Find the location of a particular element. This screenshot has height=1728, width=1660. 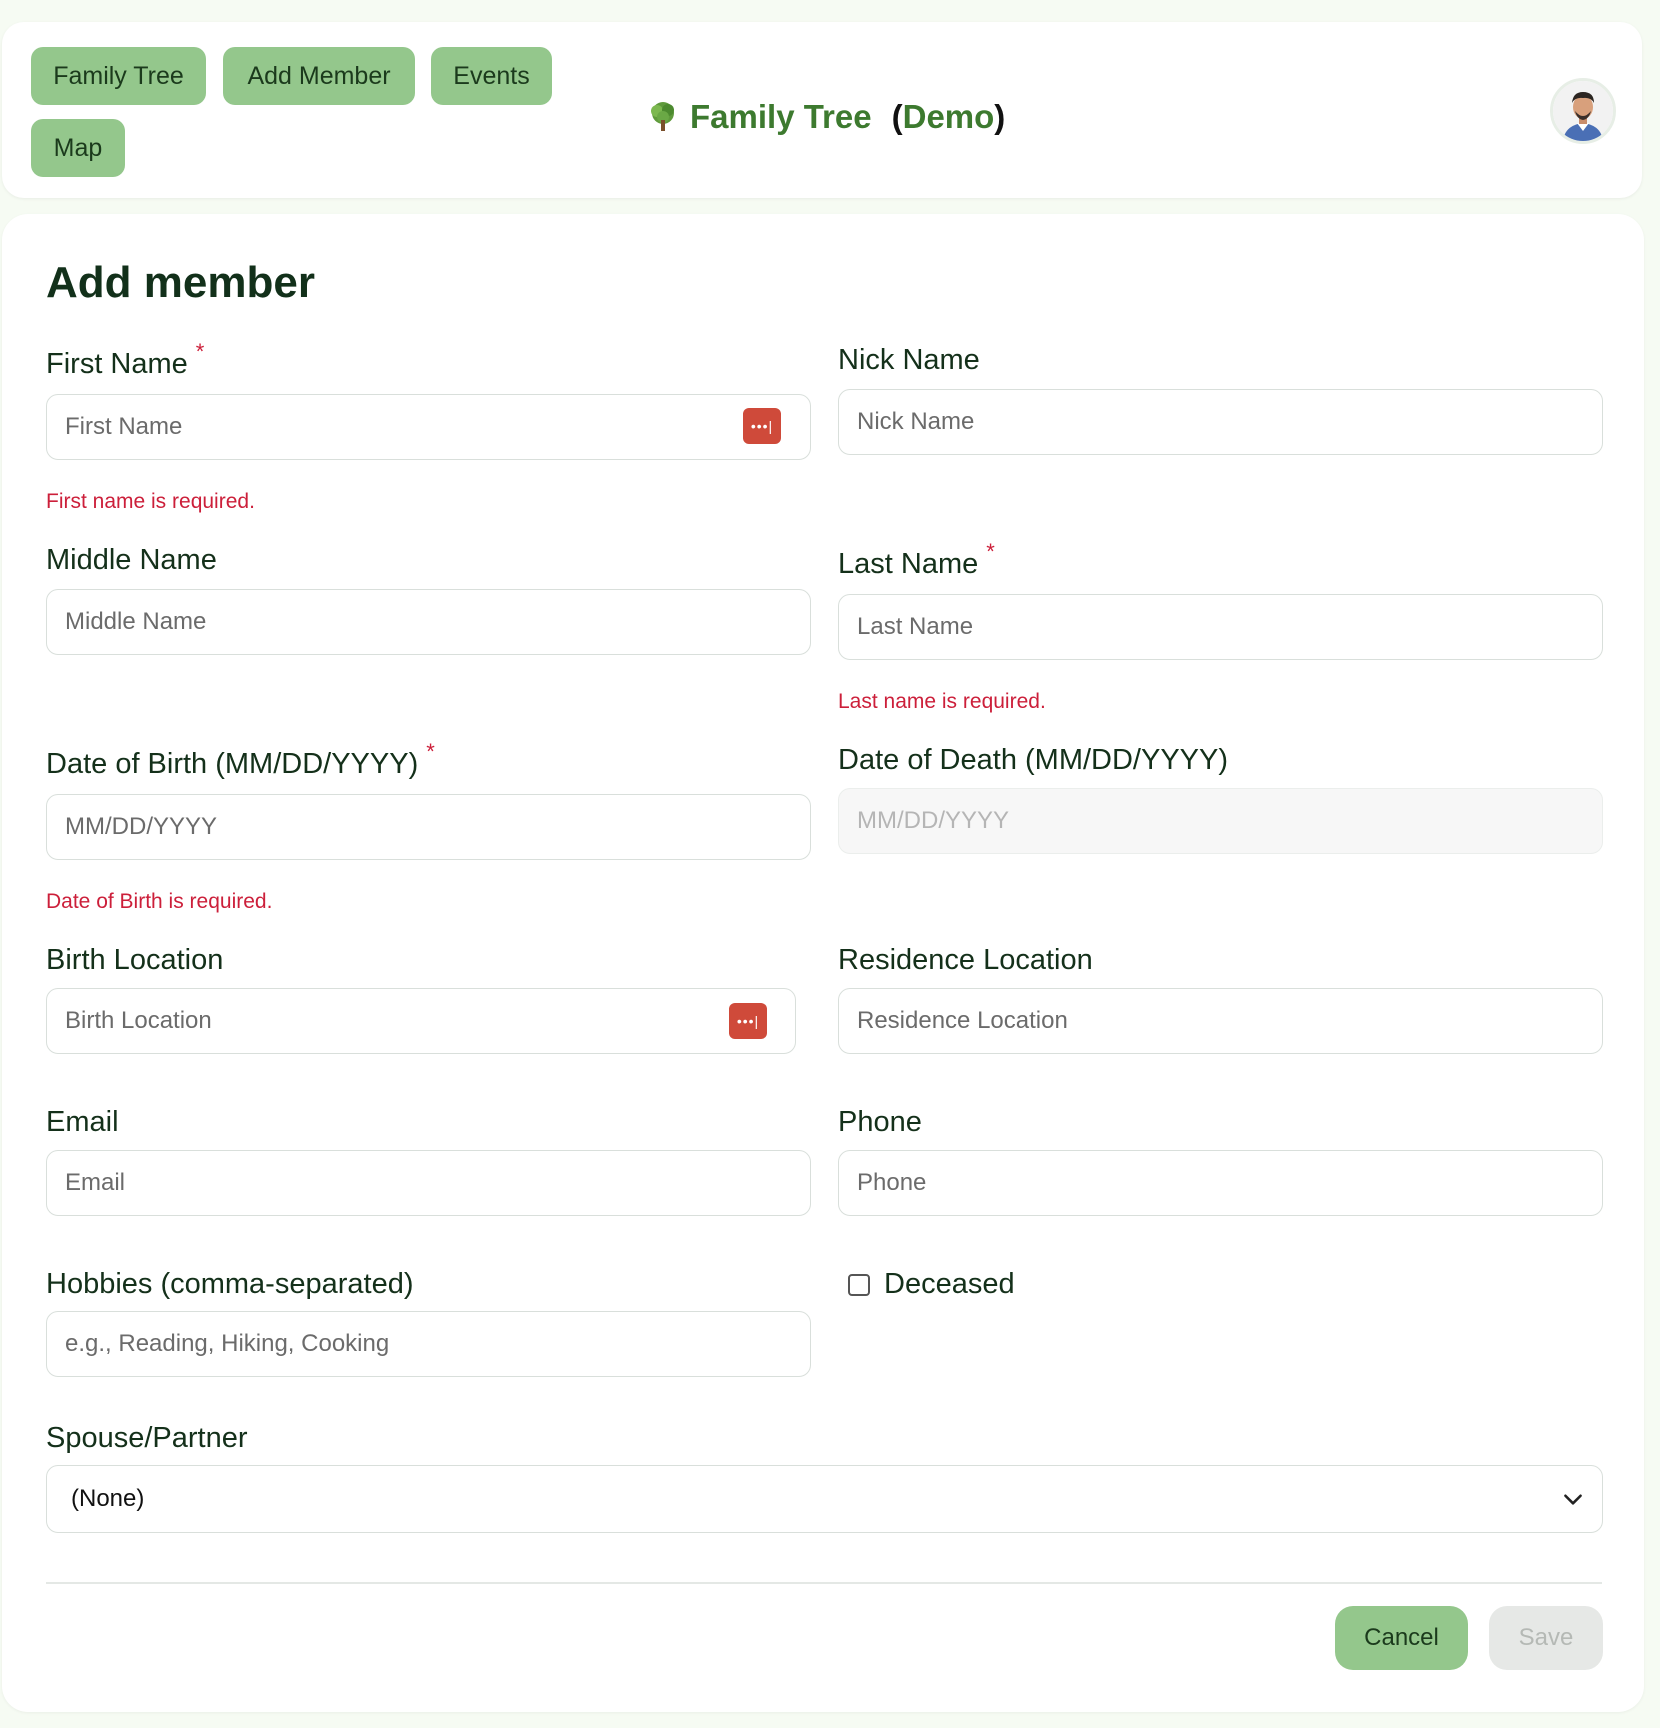

first-name-label-group: First Name * is located at coordinates (125, 360).